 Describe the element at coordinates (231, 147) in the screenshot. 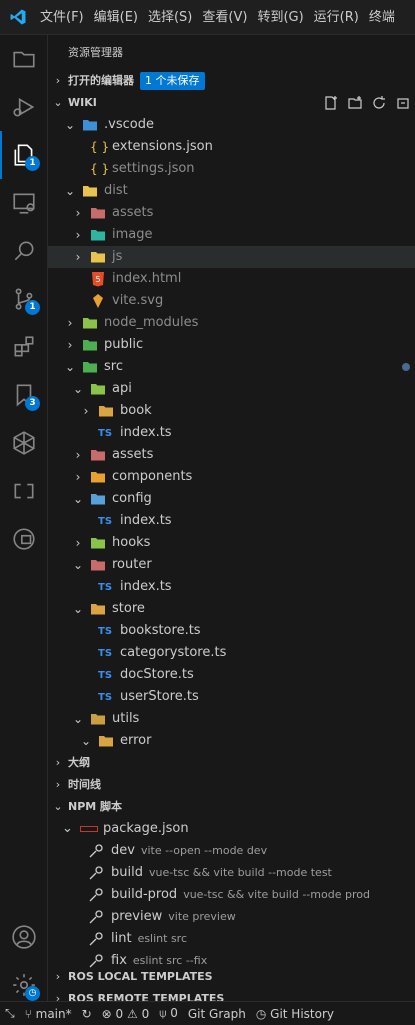

I see `tree-file-row: { } extensions.json` at that location.